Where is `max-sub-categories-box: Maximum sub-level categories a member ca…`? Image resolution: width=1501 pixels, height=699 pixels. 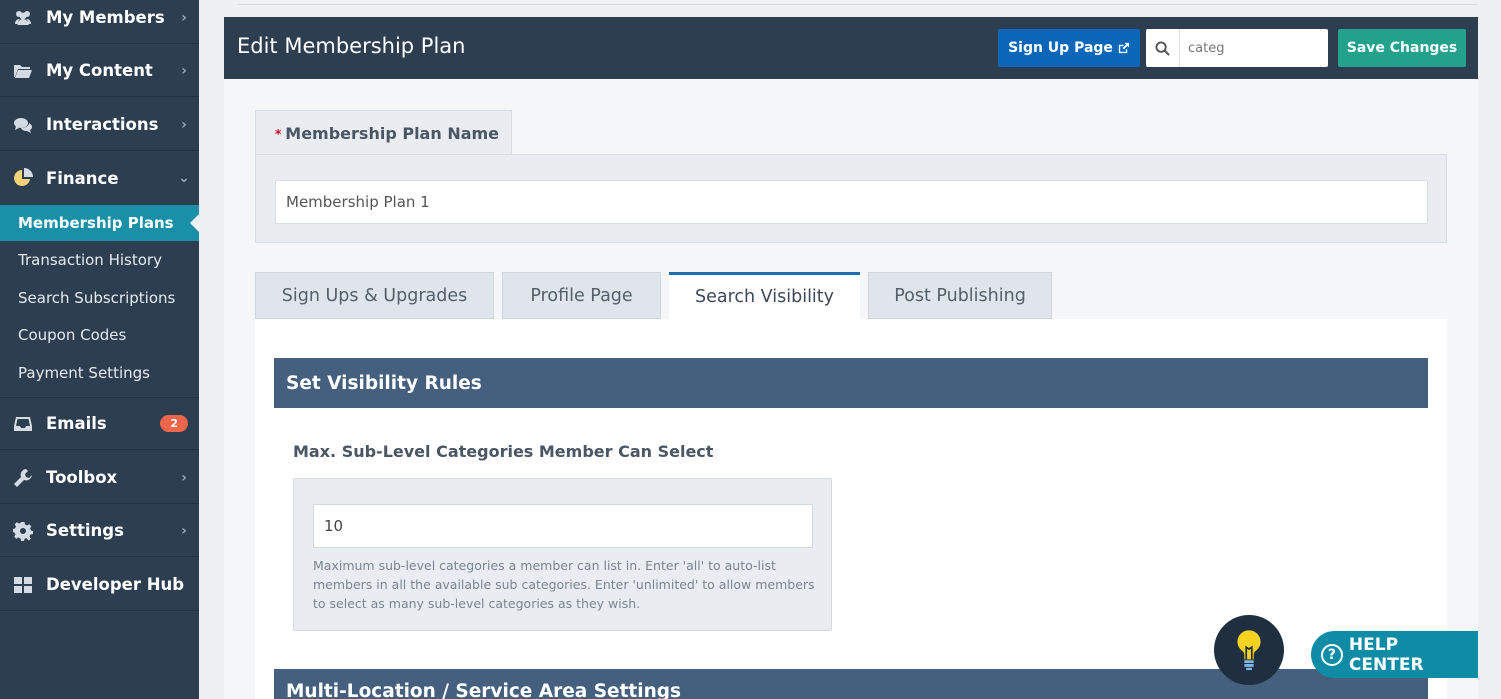 max-sub-categories-box: Maximum sub-level categories a member ca… is located at coordinates (562, 554).